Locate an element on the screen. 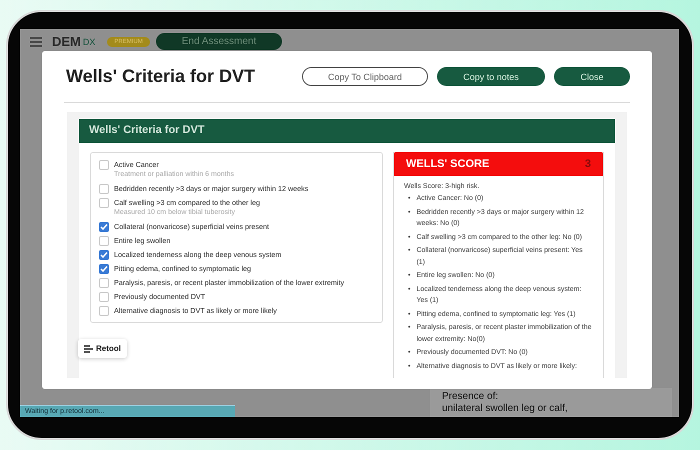 The height and width of the screenshot is (450, 700). logo-text: DEM is located at coordinates (66, 41).